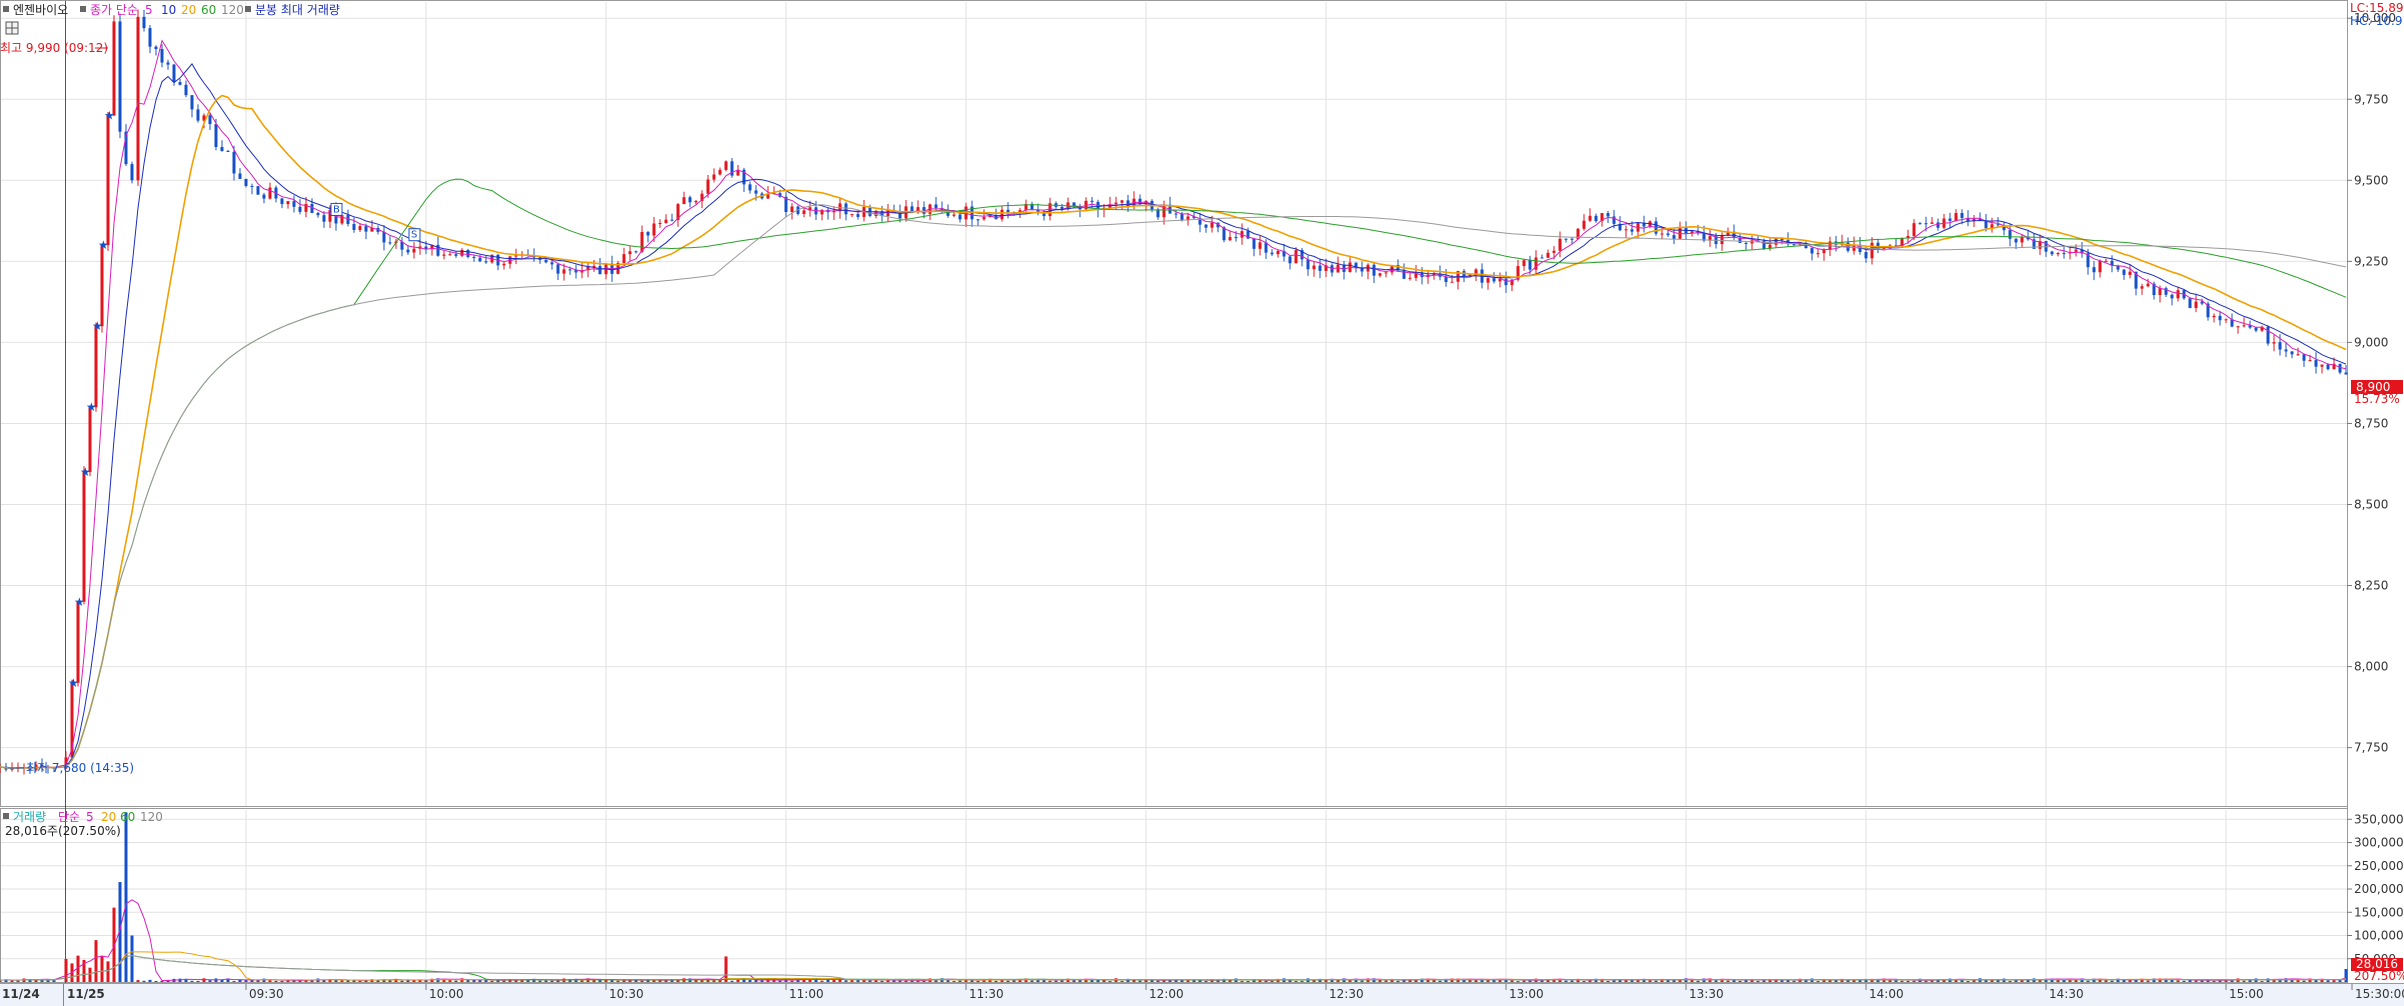  Describe the element at coordinates (2371, 667) in the screenshot. I see `price-axis-tick-label: 8,000` at that location.